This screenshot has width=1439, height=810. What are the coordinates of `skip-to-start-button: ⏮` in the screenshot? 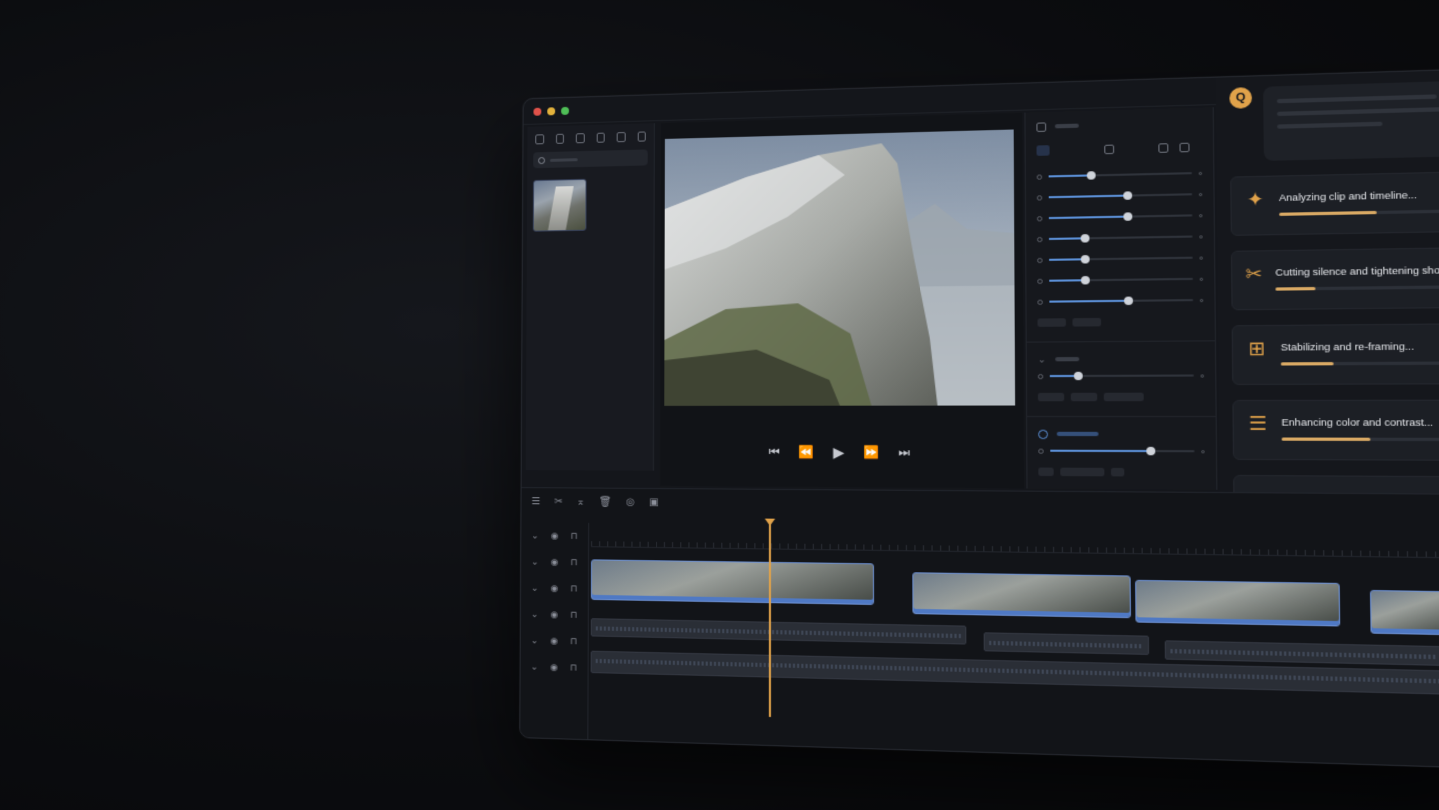 It's located at (774, 452).